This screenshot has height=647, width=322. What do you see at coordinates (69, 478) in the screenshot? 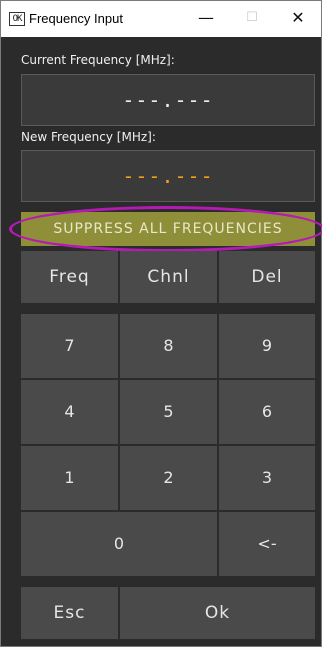
I see `key-1-button: 1` at bounding box center [69, 478].